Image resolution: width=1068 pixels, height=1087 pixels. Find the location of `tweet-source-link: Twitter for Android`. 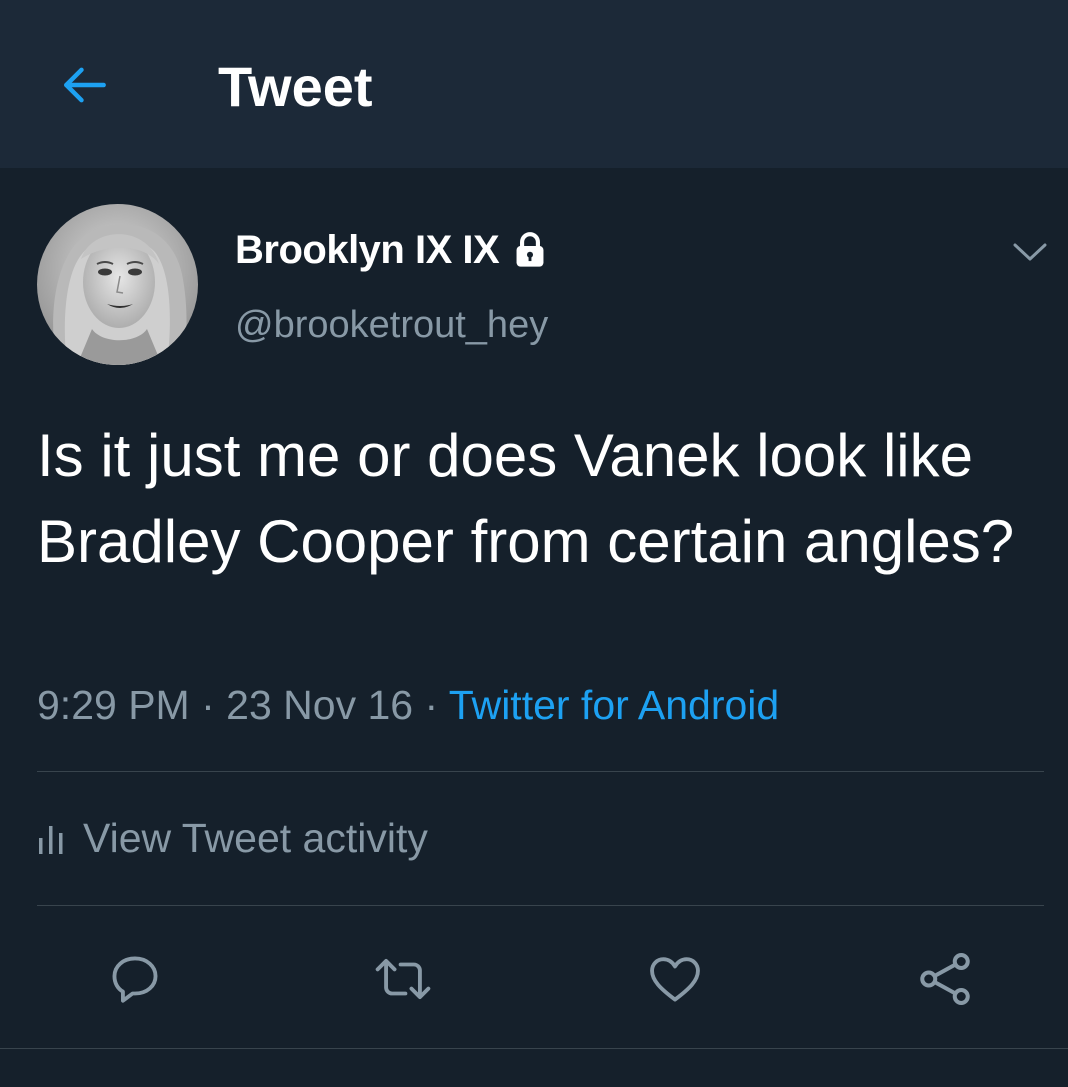

tweet-source-link: Twitter for Android is located at coordinates (614, 705).